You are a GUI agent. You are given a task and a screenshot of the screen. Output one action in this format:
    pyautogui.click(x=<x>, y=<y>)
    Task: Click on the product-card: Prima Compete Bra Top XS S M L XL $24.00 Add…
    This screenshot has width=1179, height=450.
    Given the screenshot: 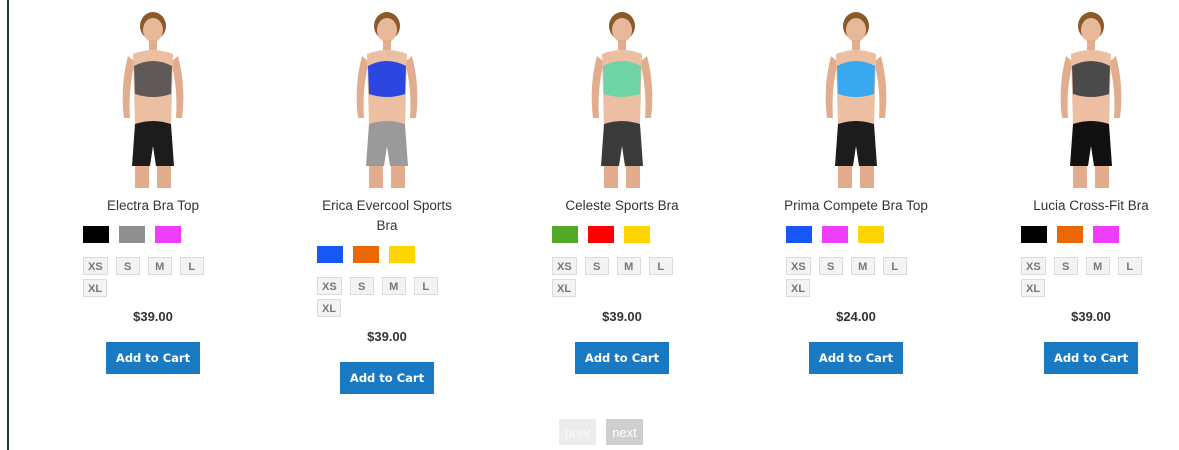 What is the action you would take?
    pyautogui.click(x=856, y=187)
    